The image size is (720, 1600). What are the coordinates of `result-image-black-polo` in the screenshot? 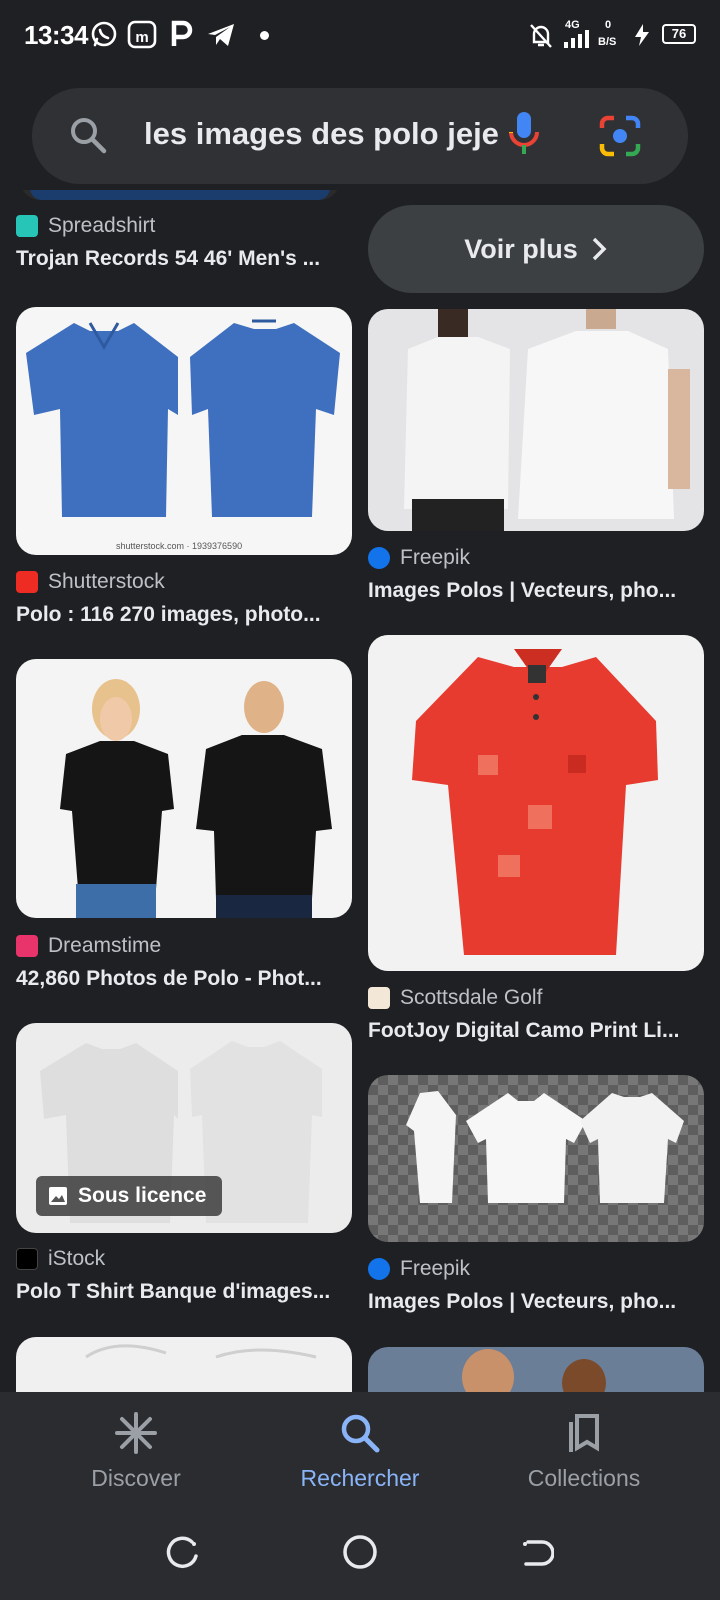 It's located at (184, 788).